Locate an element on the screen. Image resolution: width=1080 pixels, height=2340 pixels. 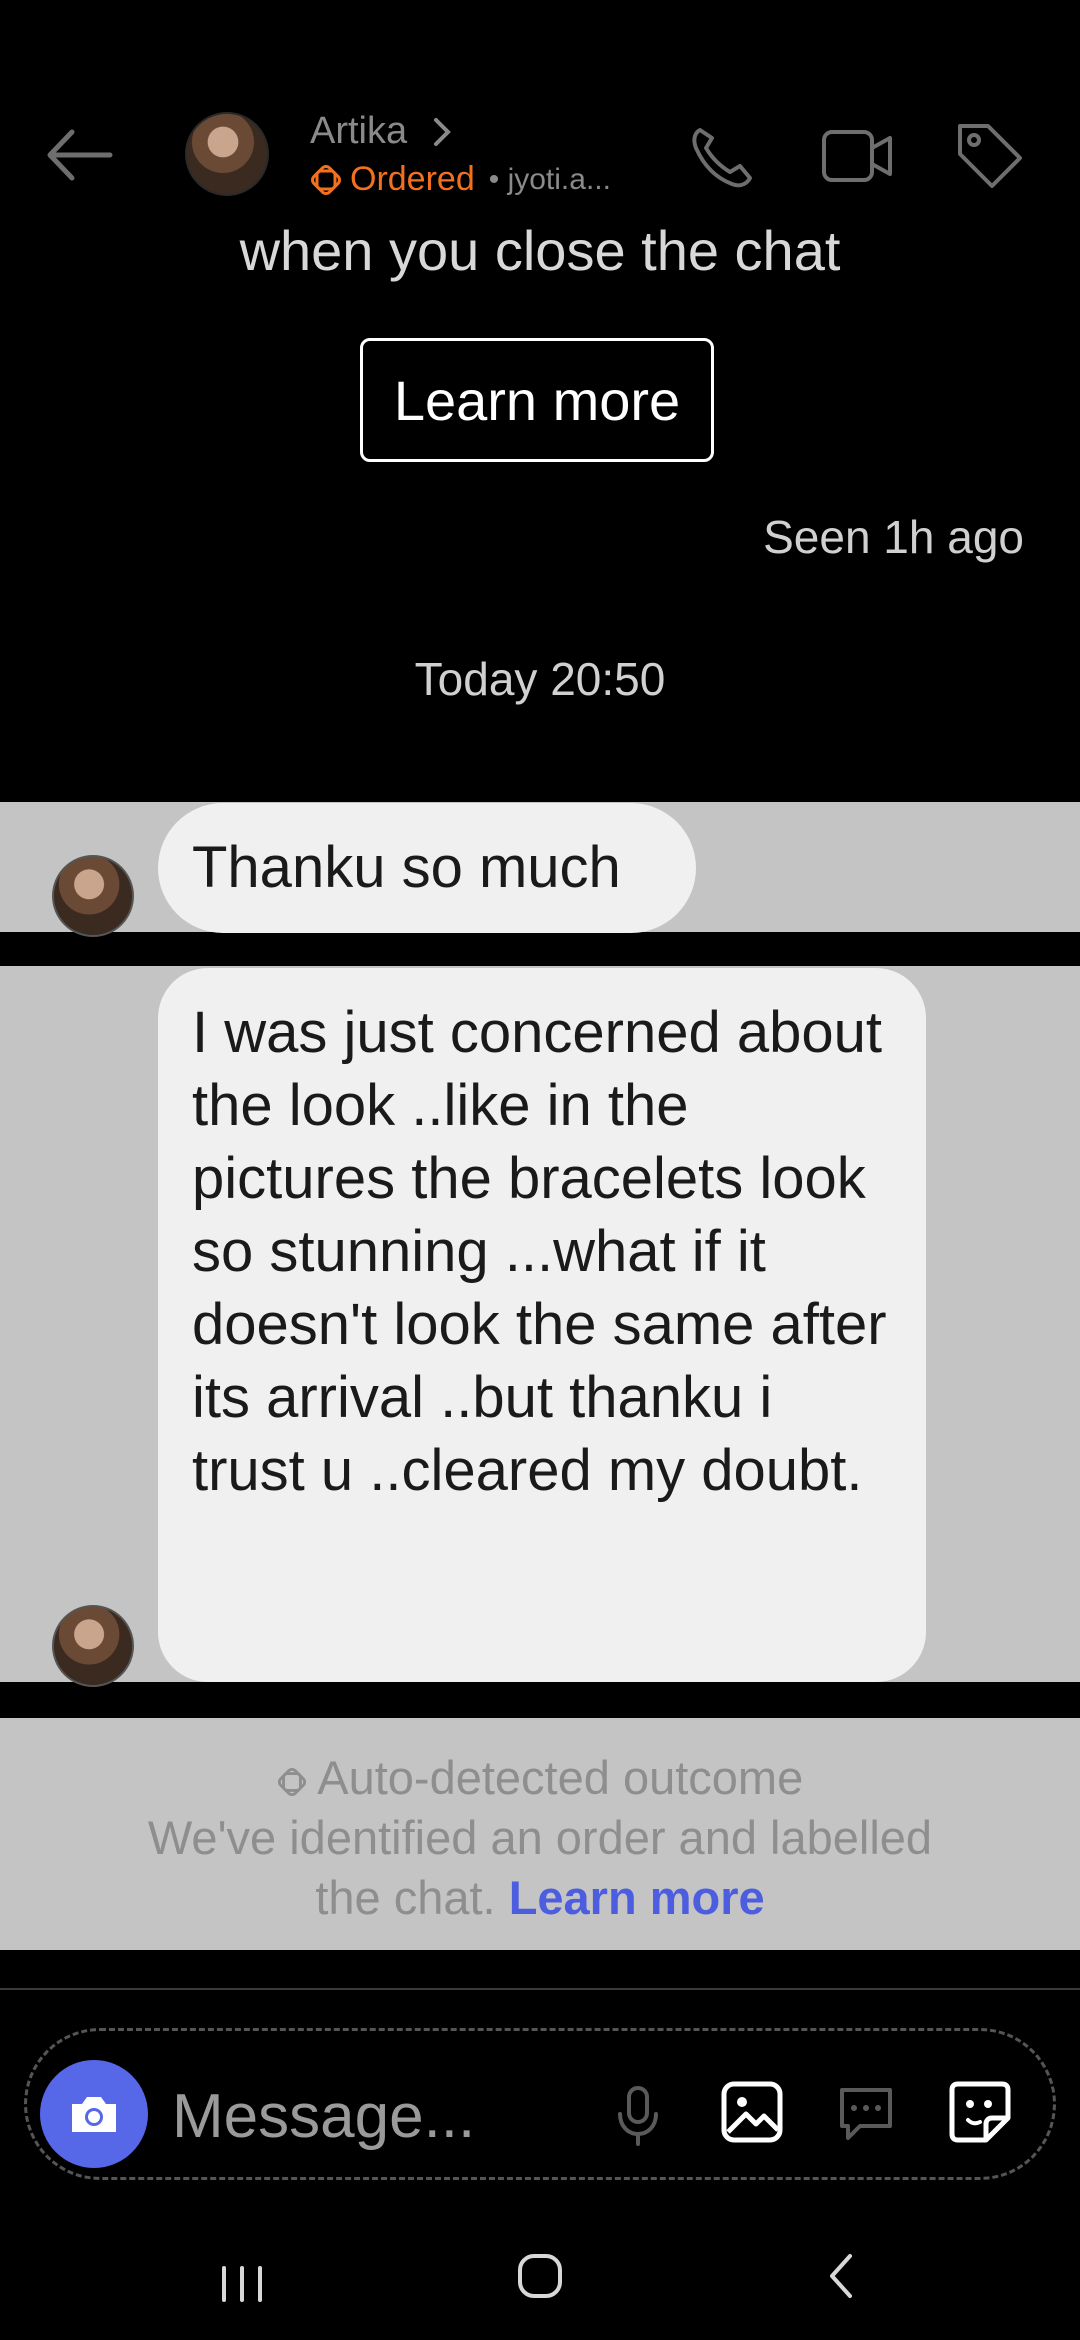
learn-more-button: Learn more is located at coordinates (537, 400).